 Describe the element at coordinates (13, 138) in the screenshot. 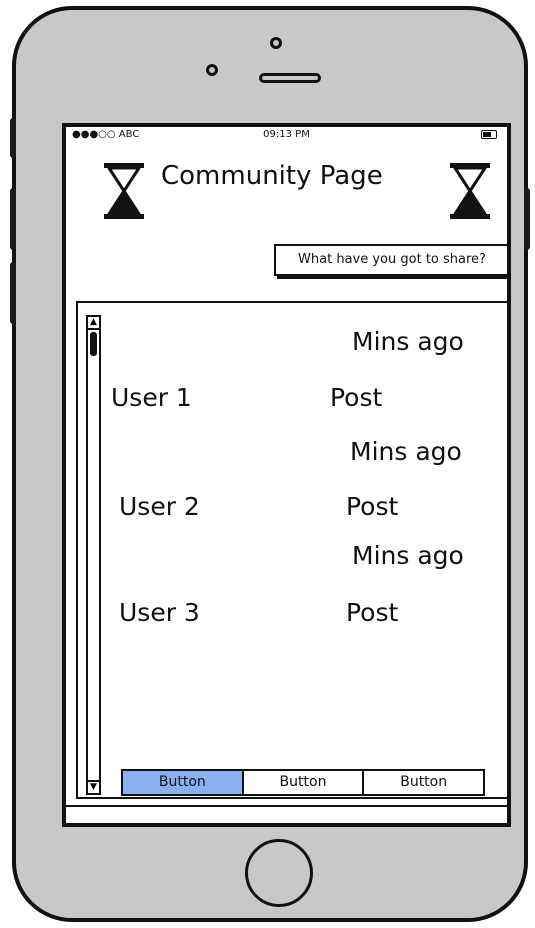

I see `mute-switch` at that location.